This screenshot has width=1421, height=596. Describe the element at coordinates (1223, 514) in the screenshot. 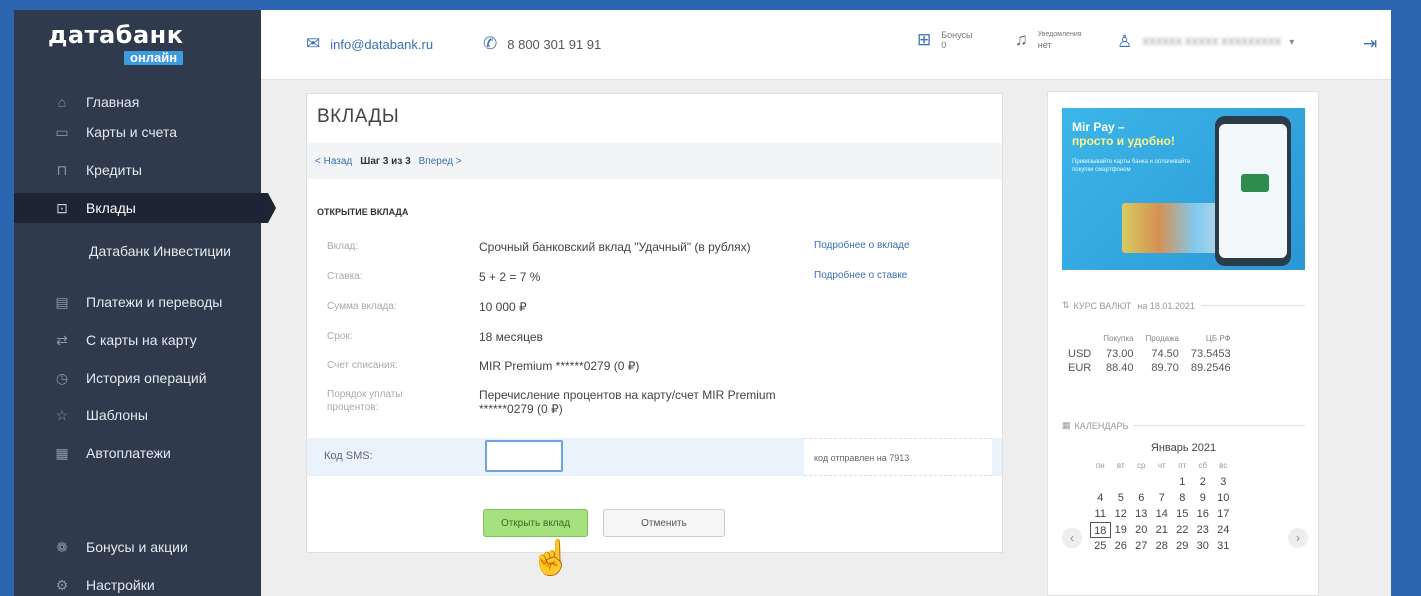

I see `calendar-day: 17` at that location.